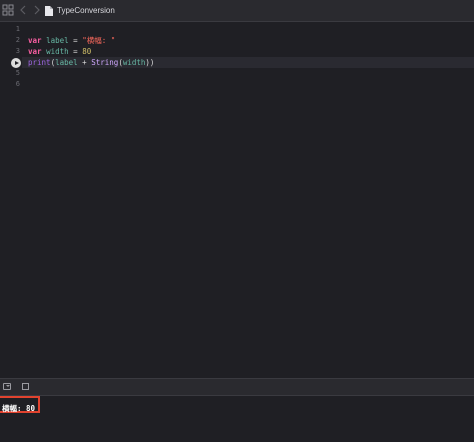 The width and height of the screenshot is (474, 442). Describe the element at coordinates (237, 419) in the screenshot. I see `console-area: 横幅: 80` at that location.